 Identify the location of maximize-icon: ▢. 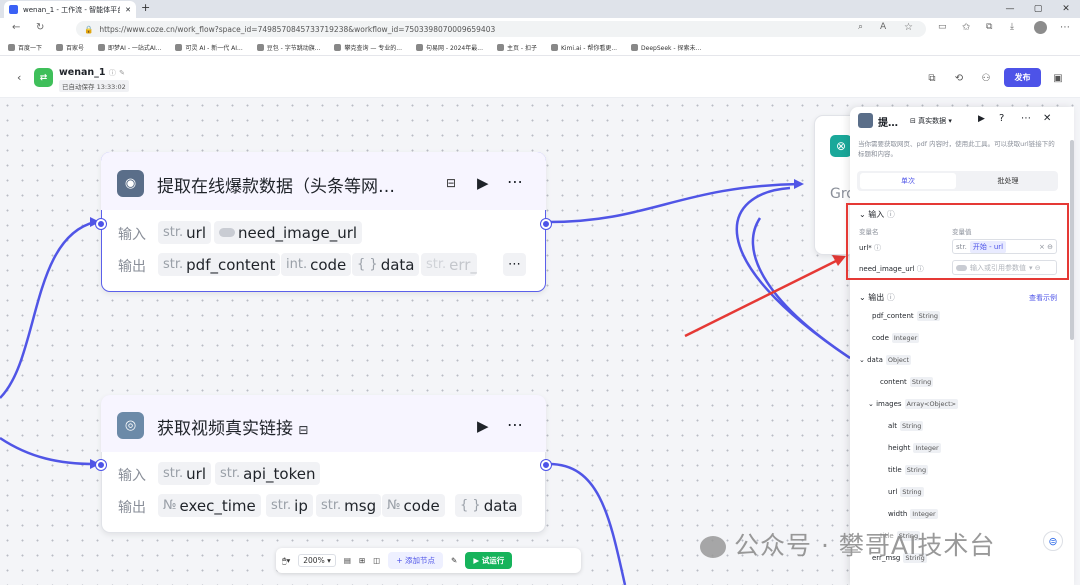
(1038, 9).